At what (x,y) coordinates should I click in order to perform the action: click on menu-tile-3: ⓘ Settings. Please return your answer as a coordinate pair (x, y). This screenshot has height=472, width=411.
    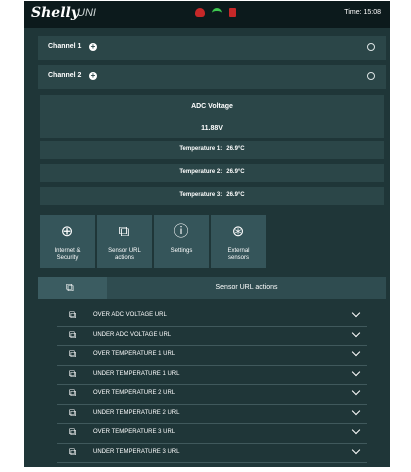
    Looking at the image, I should click on (181, 241).